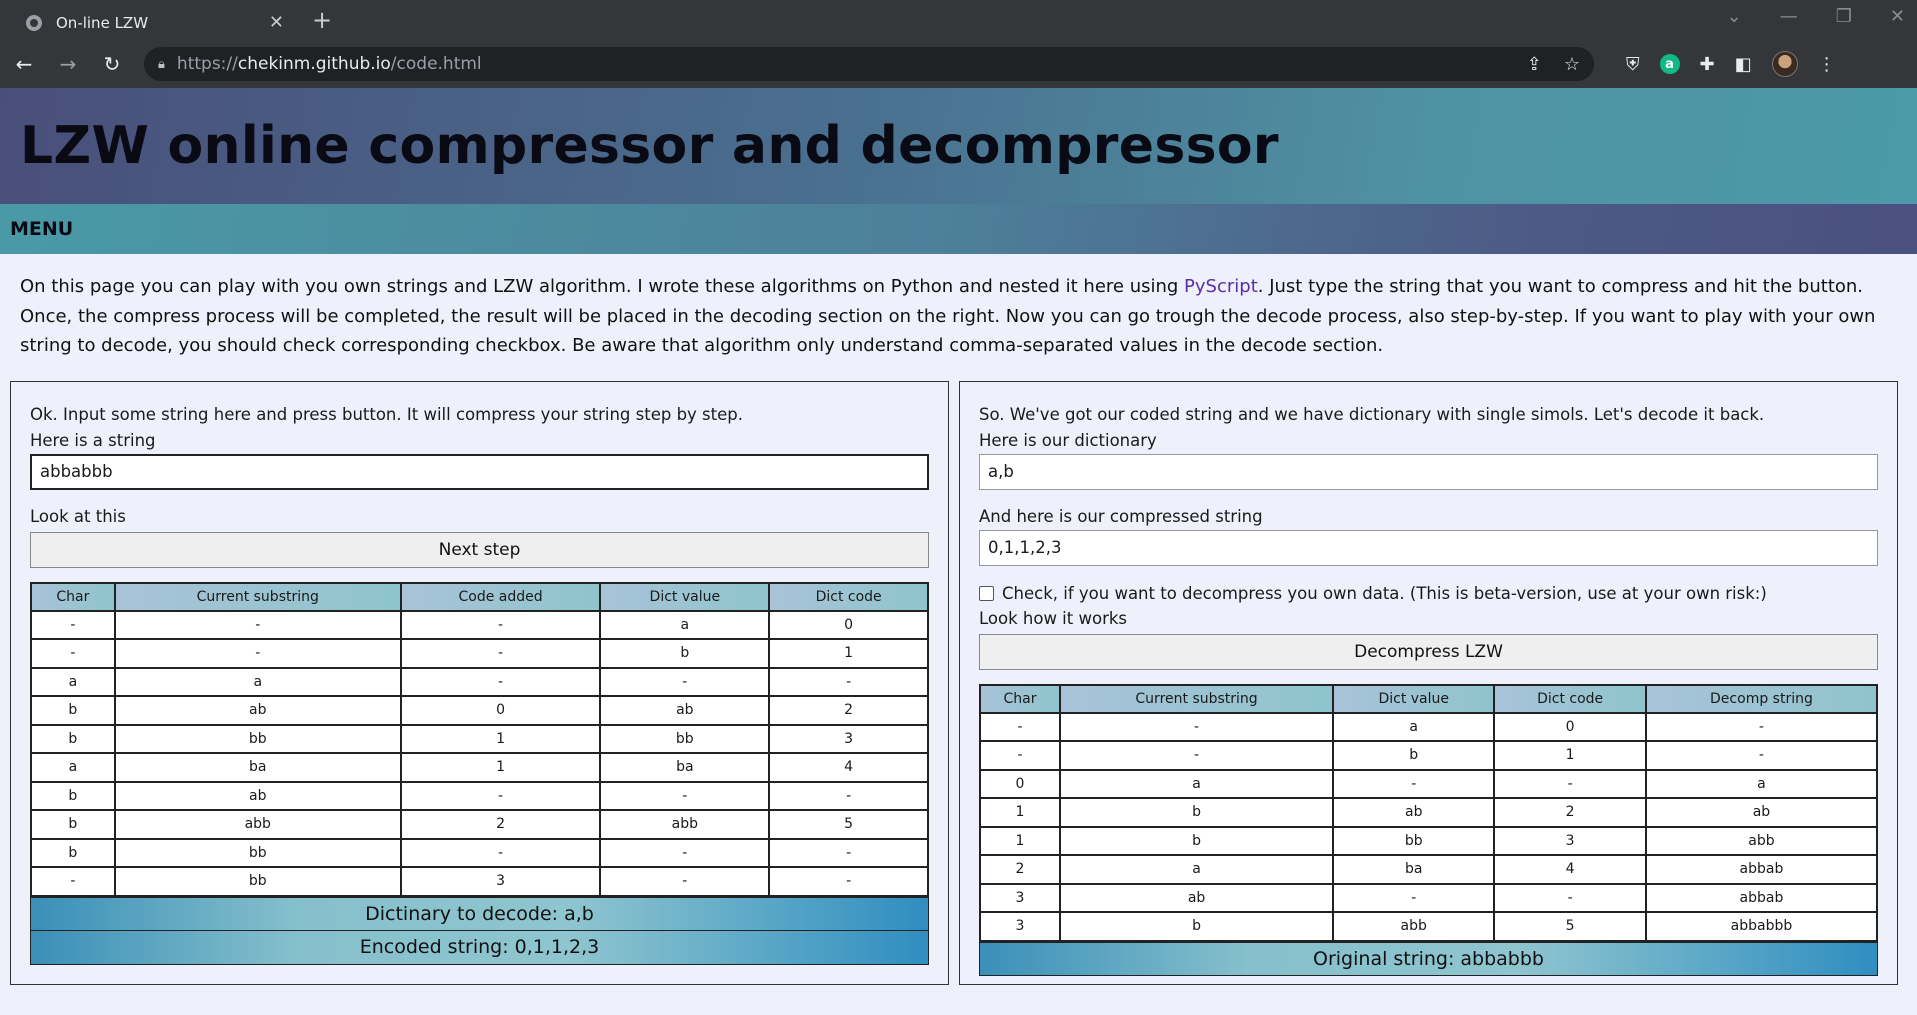 The image size is (1917, 1015). Describe the element at coordinates (1429, 897) in the screenshot. I see `decompress-table-row: 3 ab - - abbab` at that location.